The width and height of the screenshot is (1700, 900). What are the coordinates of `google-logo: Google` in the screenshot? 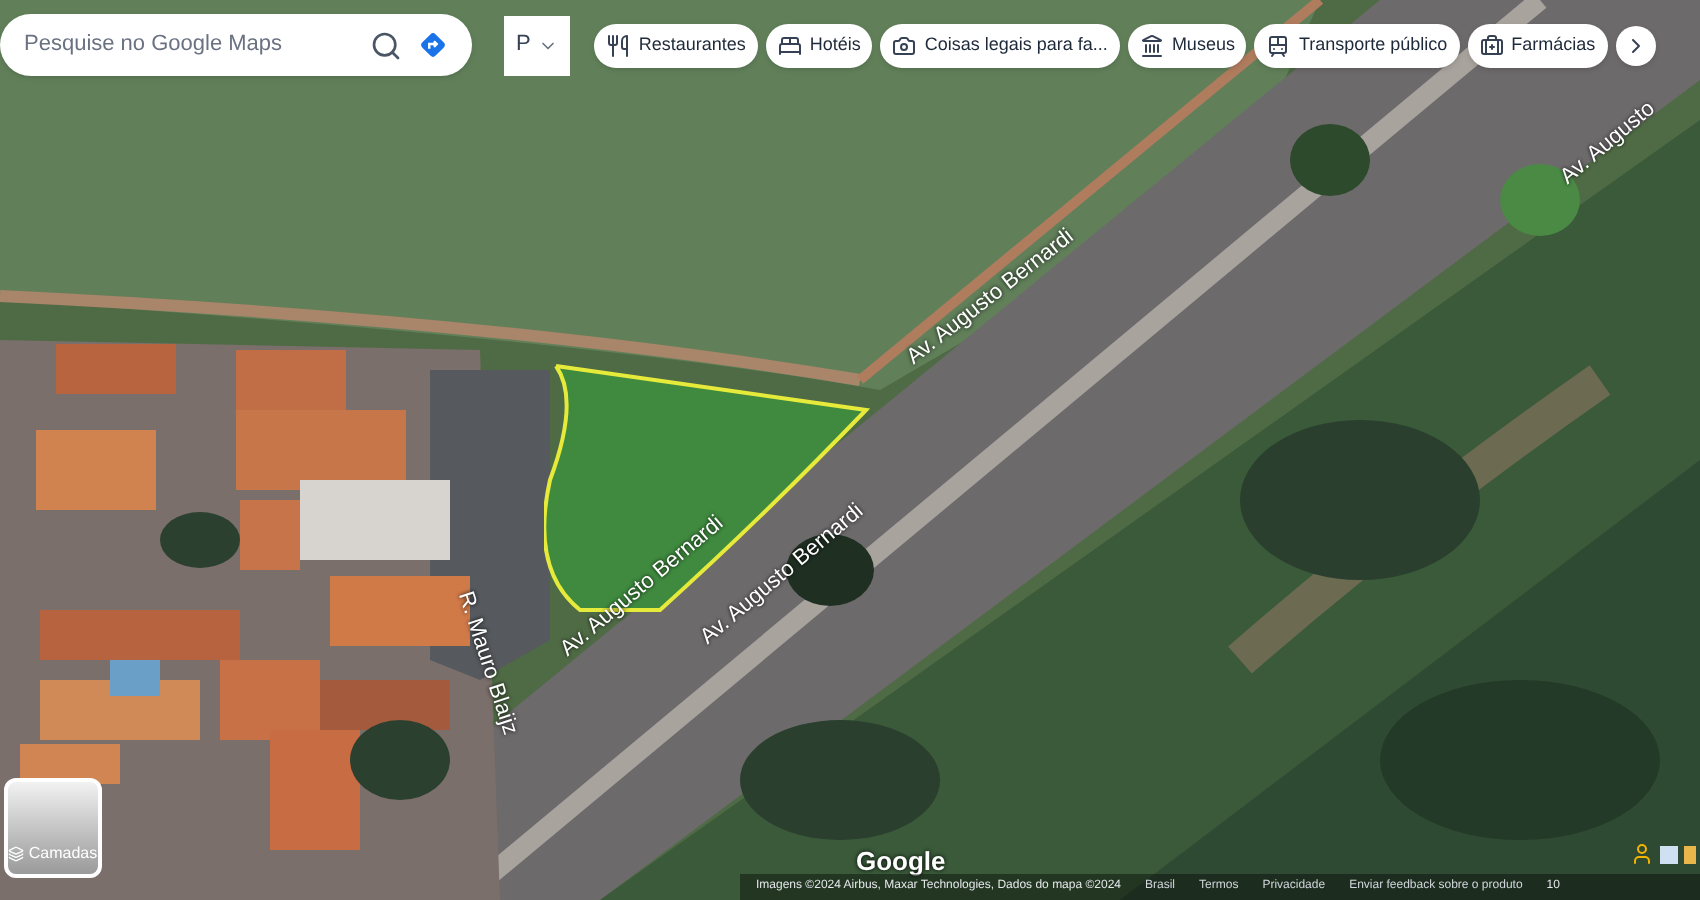 It's located at (901, 861).